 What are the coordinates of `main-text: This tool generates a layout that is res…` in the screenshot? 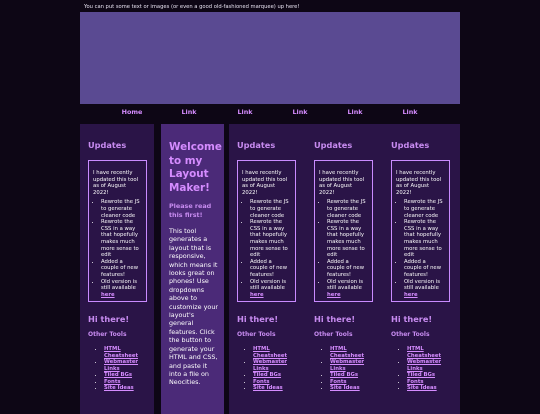 It's located at (193, 307).